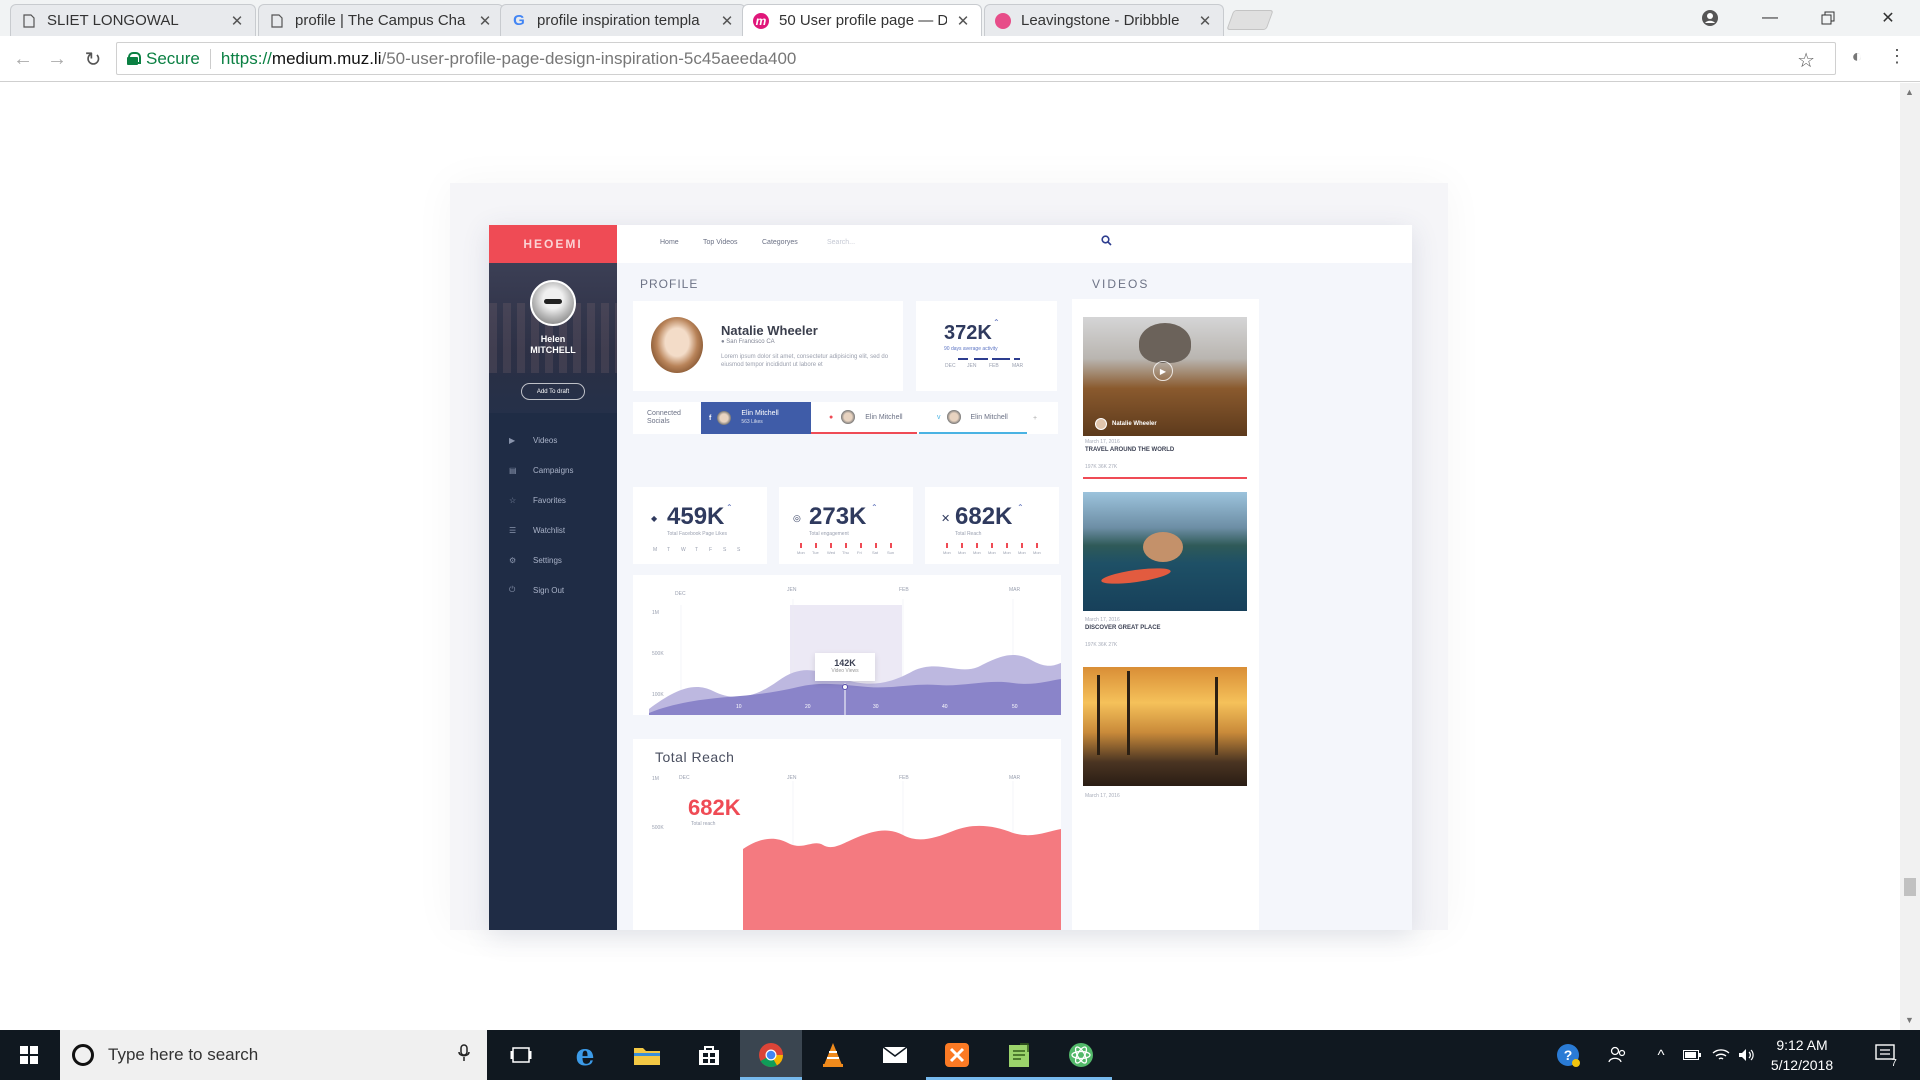 The height and width of the screenshot is (1080, 1920). I want to click on search-icon, so click(1106, 242).